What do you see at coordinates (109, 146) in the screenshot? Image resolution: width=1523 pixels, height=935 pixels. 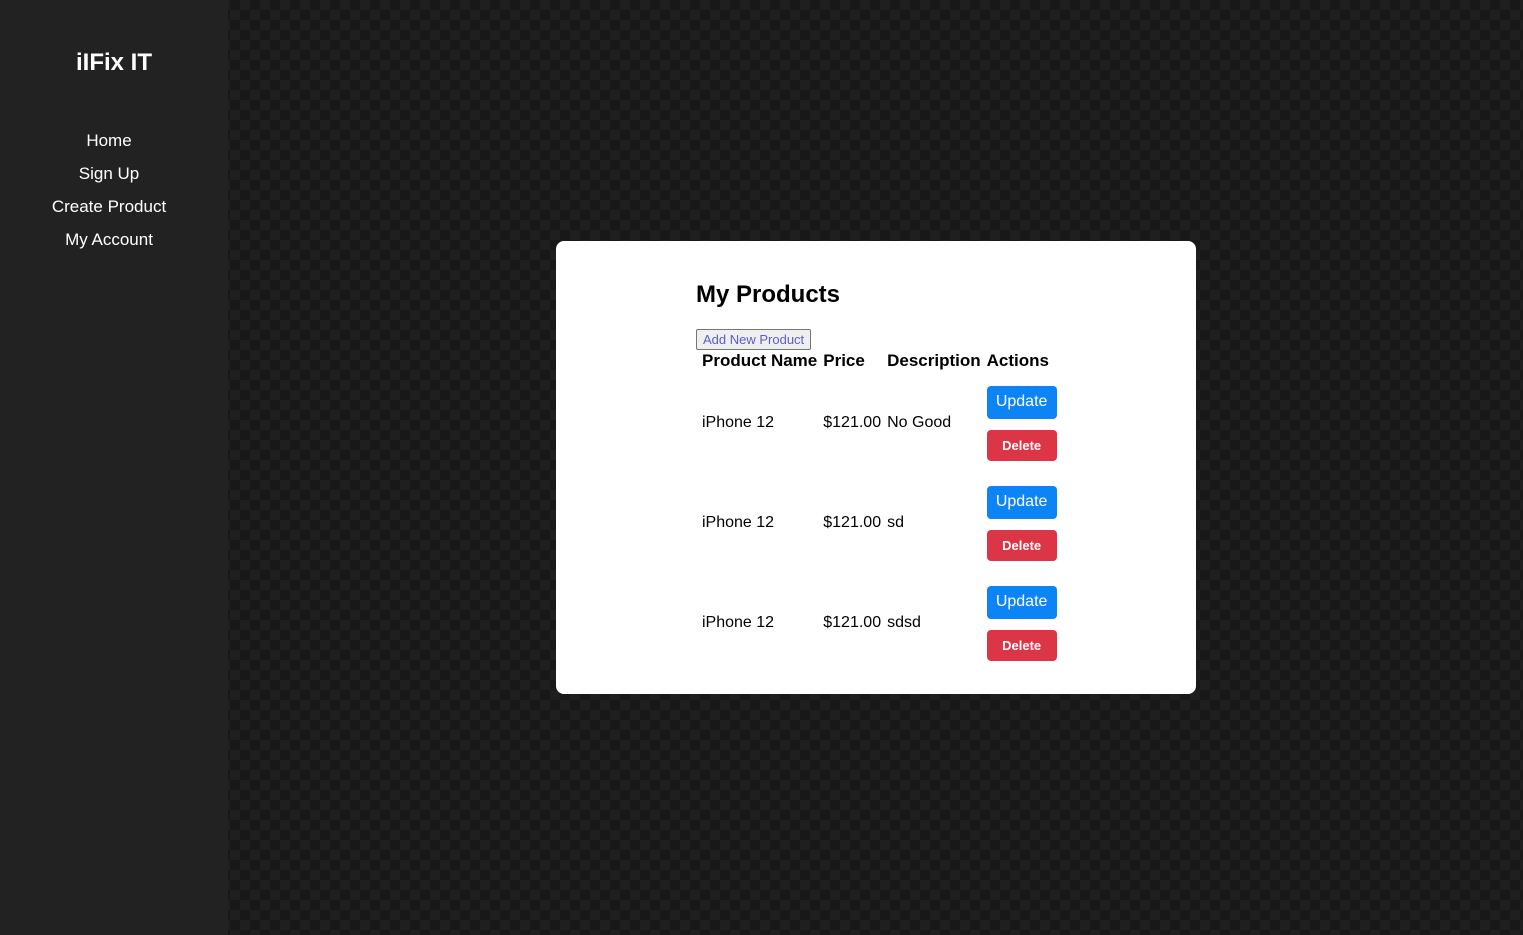 I see `sidebar-item-home: Home` at bounding box center [109, 146].